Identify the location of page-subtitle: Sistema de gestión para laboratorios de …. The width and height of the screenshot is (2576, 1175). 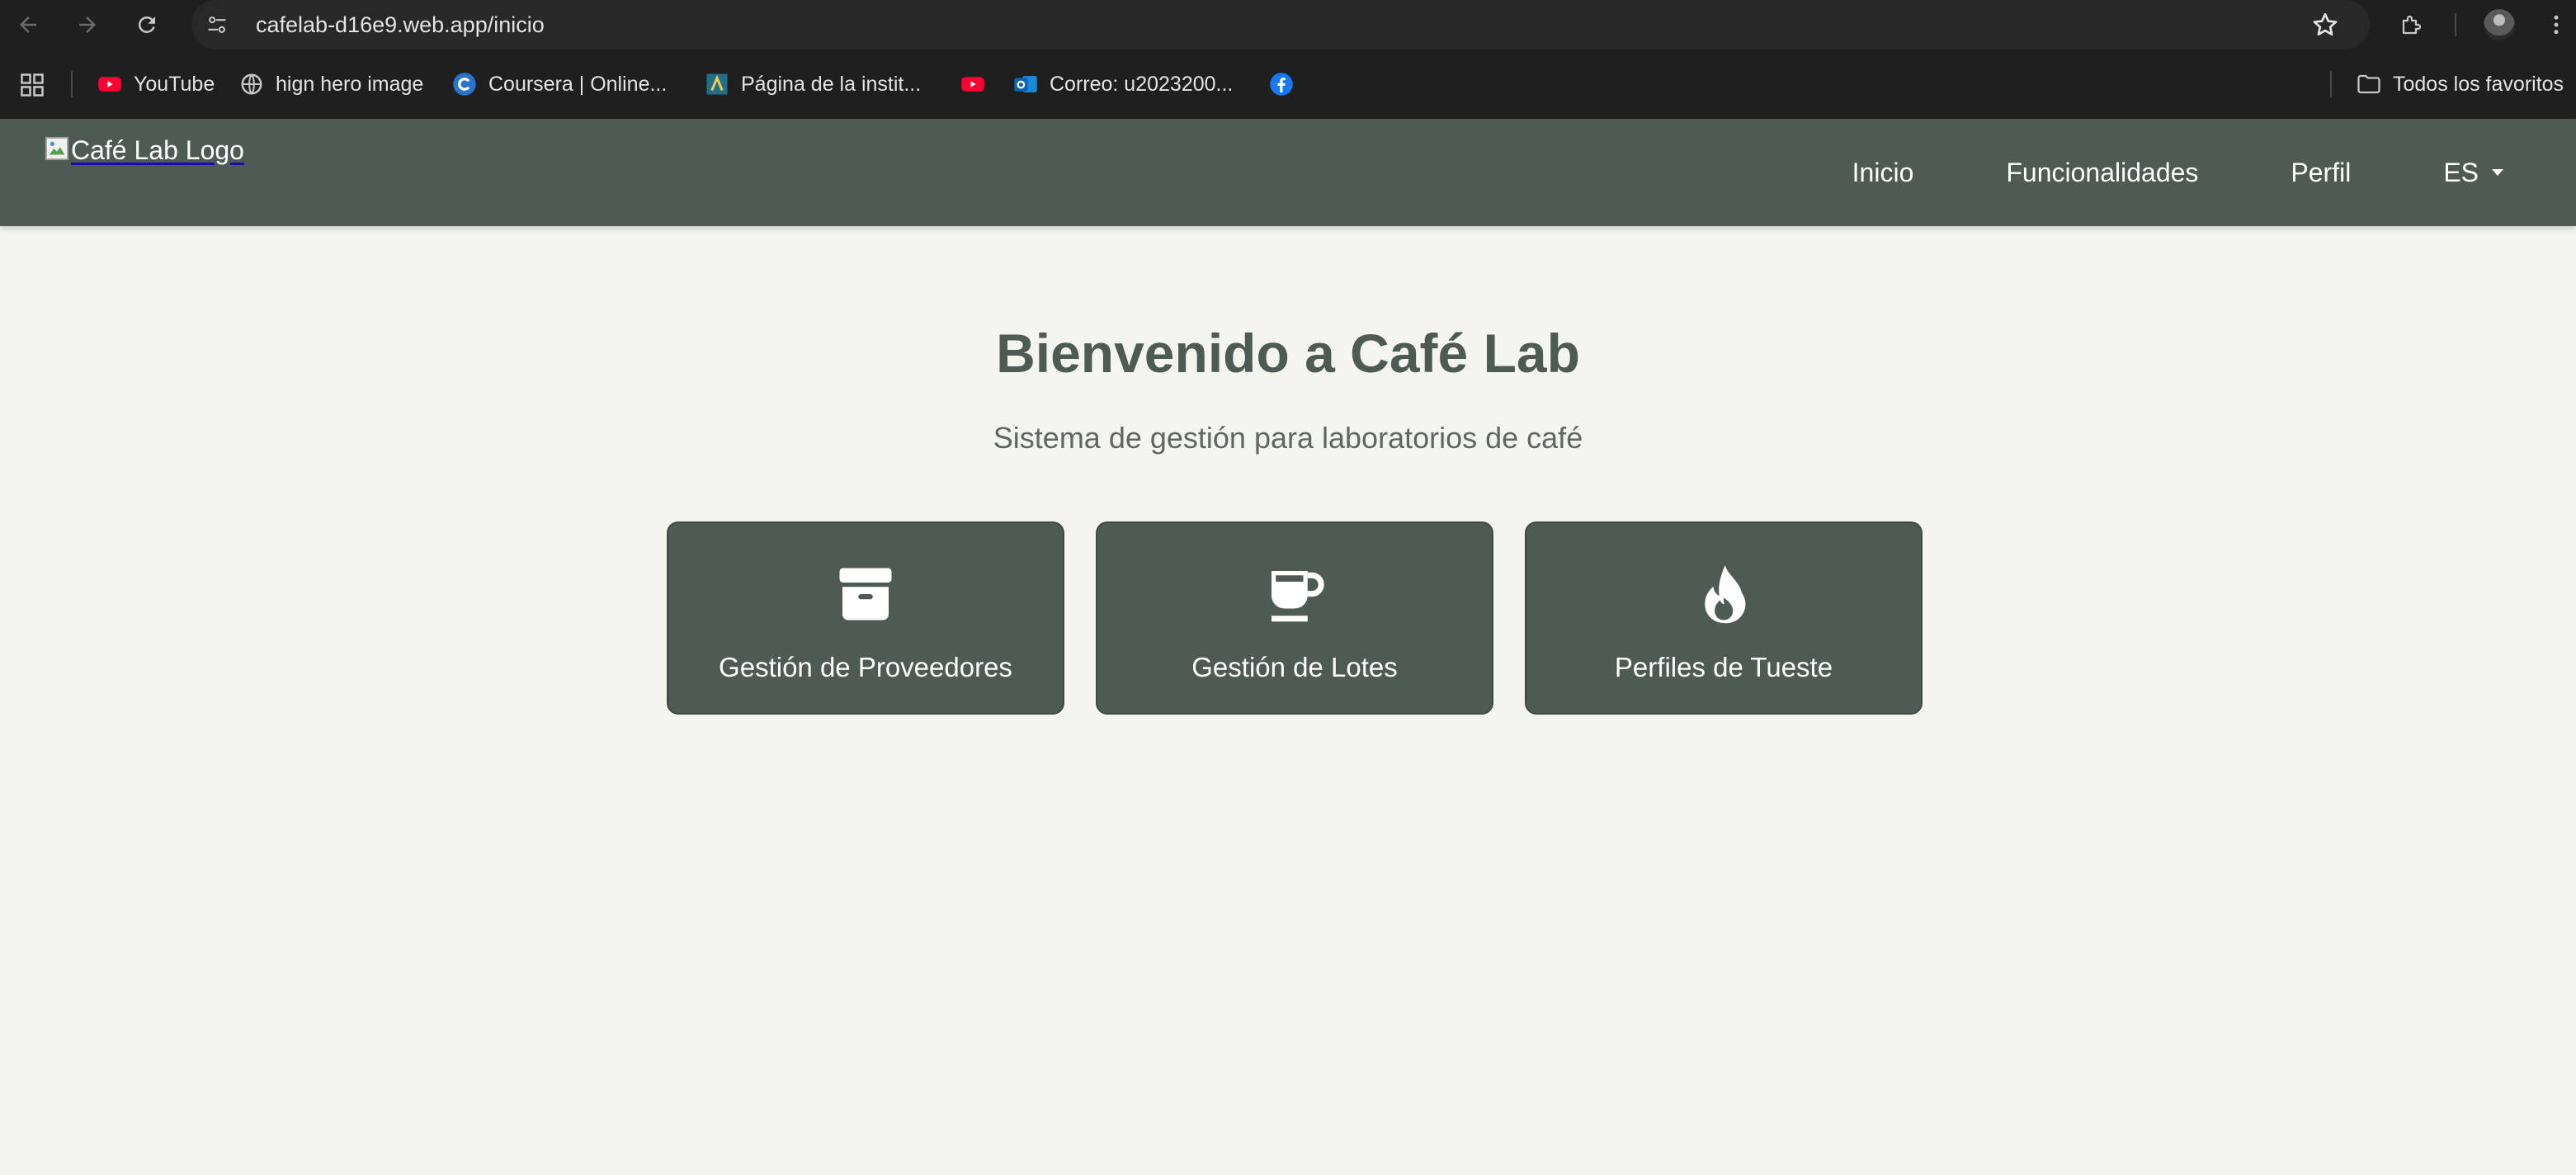
(1288, 438).